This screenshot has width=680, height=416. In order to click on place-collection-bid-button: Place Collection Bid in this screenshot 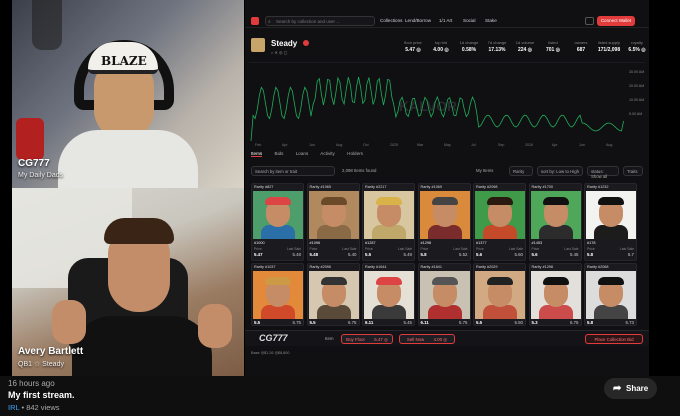, I will do `click(614, 339)`.